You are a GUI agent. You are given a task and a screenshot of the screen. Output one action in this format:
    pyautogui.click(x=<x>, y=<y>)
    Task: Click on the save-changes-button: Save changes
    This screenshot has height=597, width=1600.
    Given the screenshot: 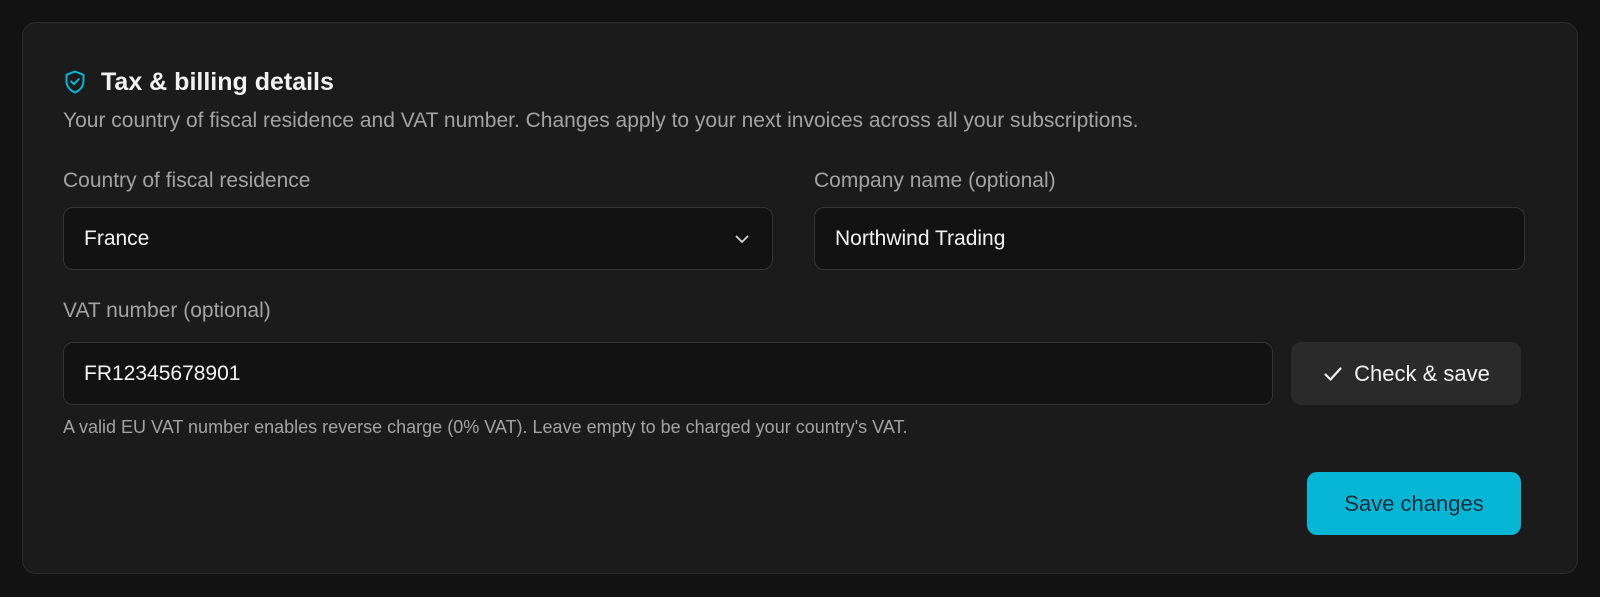 What is the action you would take?
    pyautogui.click(x=1414, y=503)
    